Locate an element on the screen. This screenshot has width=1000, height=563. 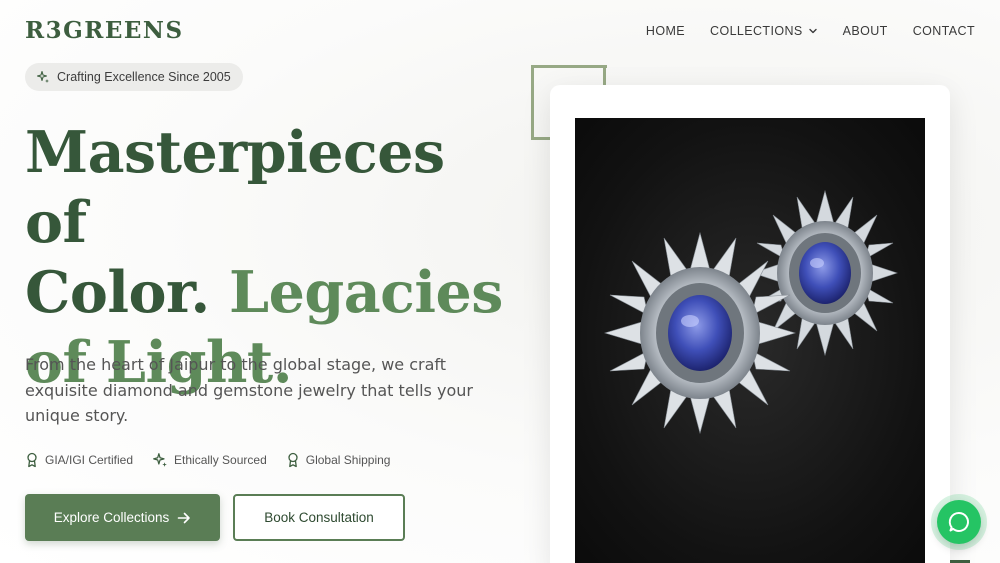
heritage-badge: Crafting Excellence Since 2005 is located at coordinates (134, 77).